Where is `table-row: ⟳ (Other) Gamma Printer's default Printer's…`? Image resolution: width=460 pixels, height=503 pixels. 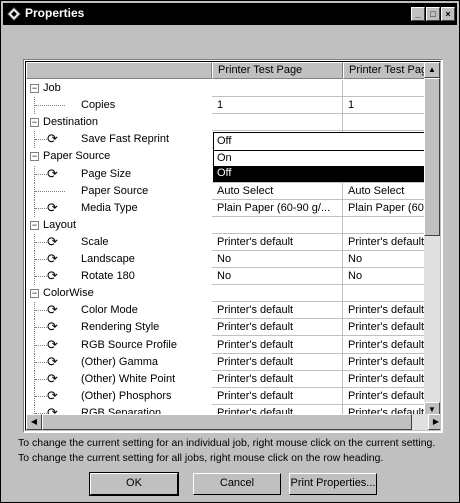
table-row: ⟳ (Other) Gamma Printer's default Printer's… is located at coordinates (233, 362).